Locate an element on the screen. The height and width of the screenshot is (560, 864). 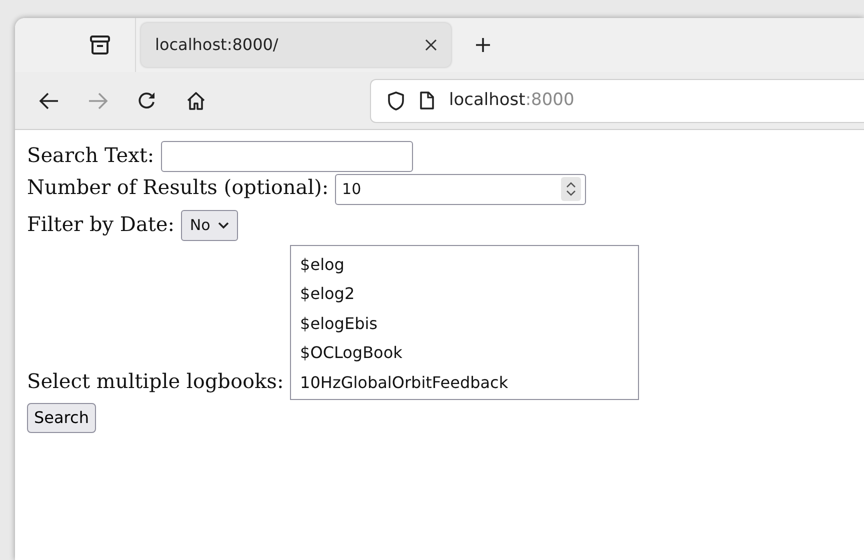
logbook-option: $elogEbis is located at coordinates (464, 323).